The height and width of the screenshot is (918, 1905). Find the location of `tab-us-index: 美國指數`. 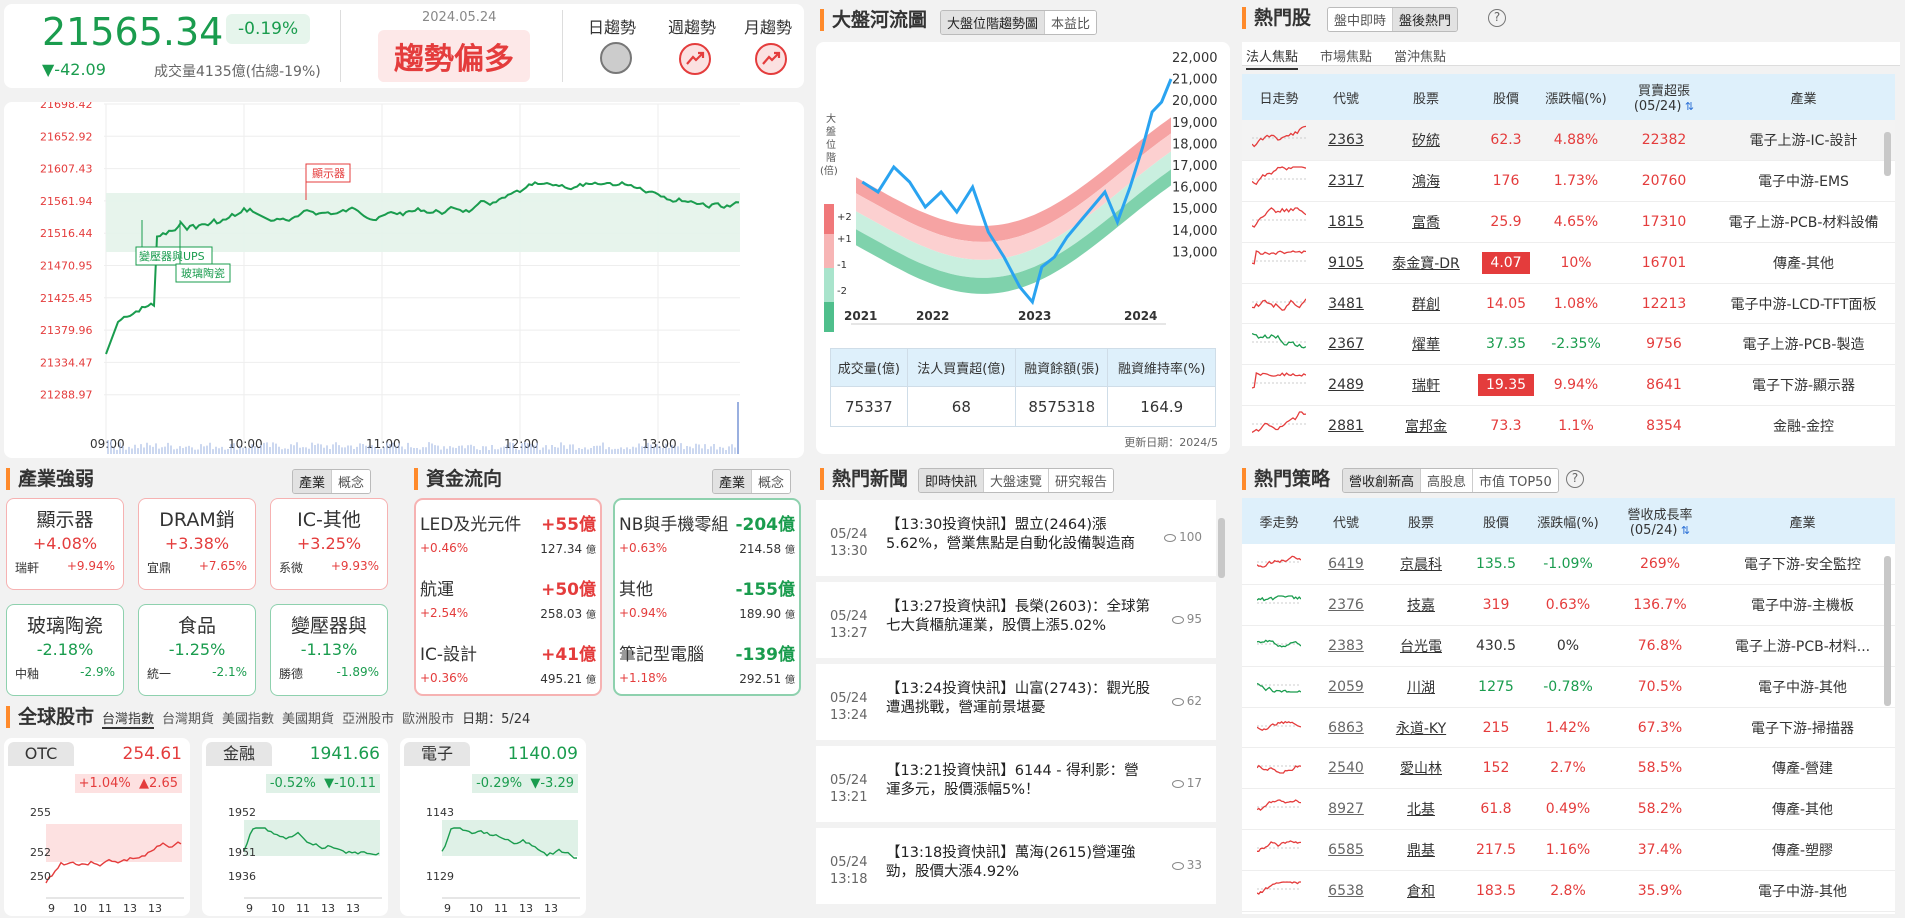

tab-us-index: 美國指數 is located at coordinates (248, 718).